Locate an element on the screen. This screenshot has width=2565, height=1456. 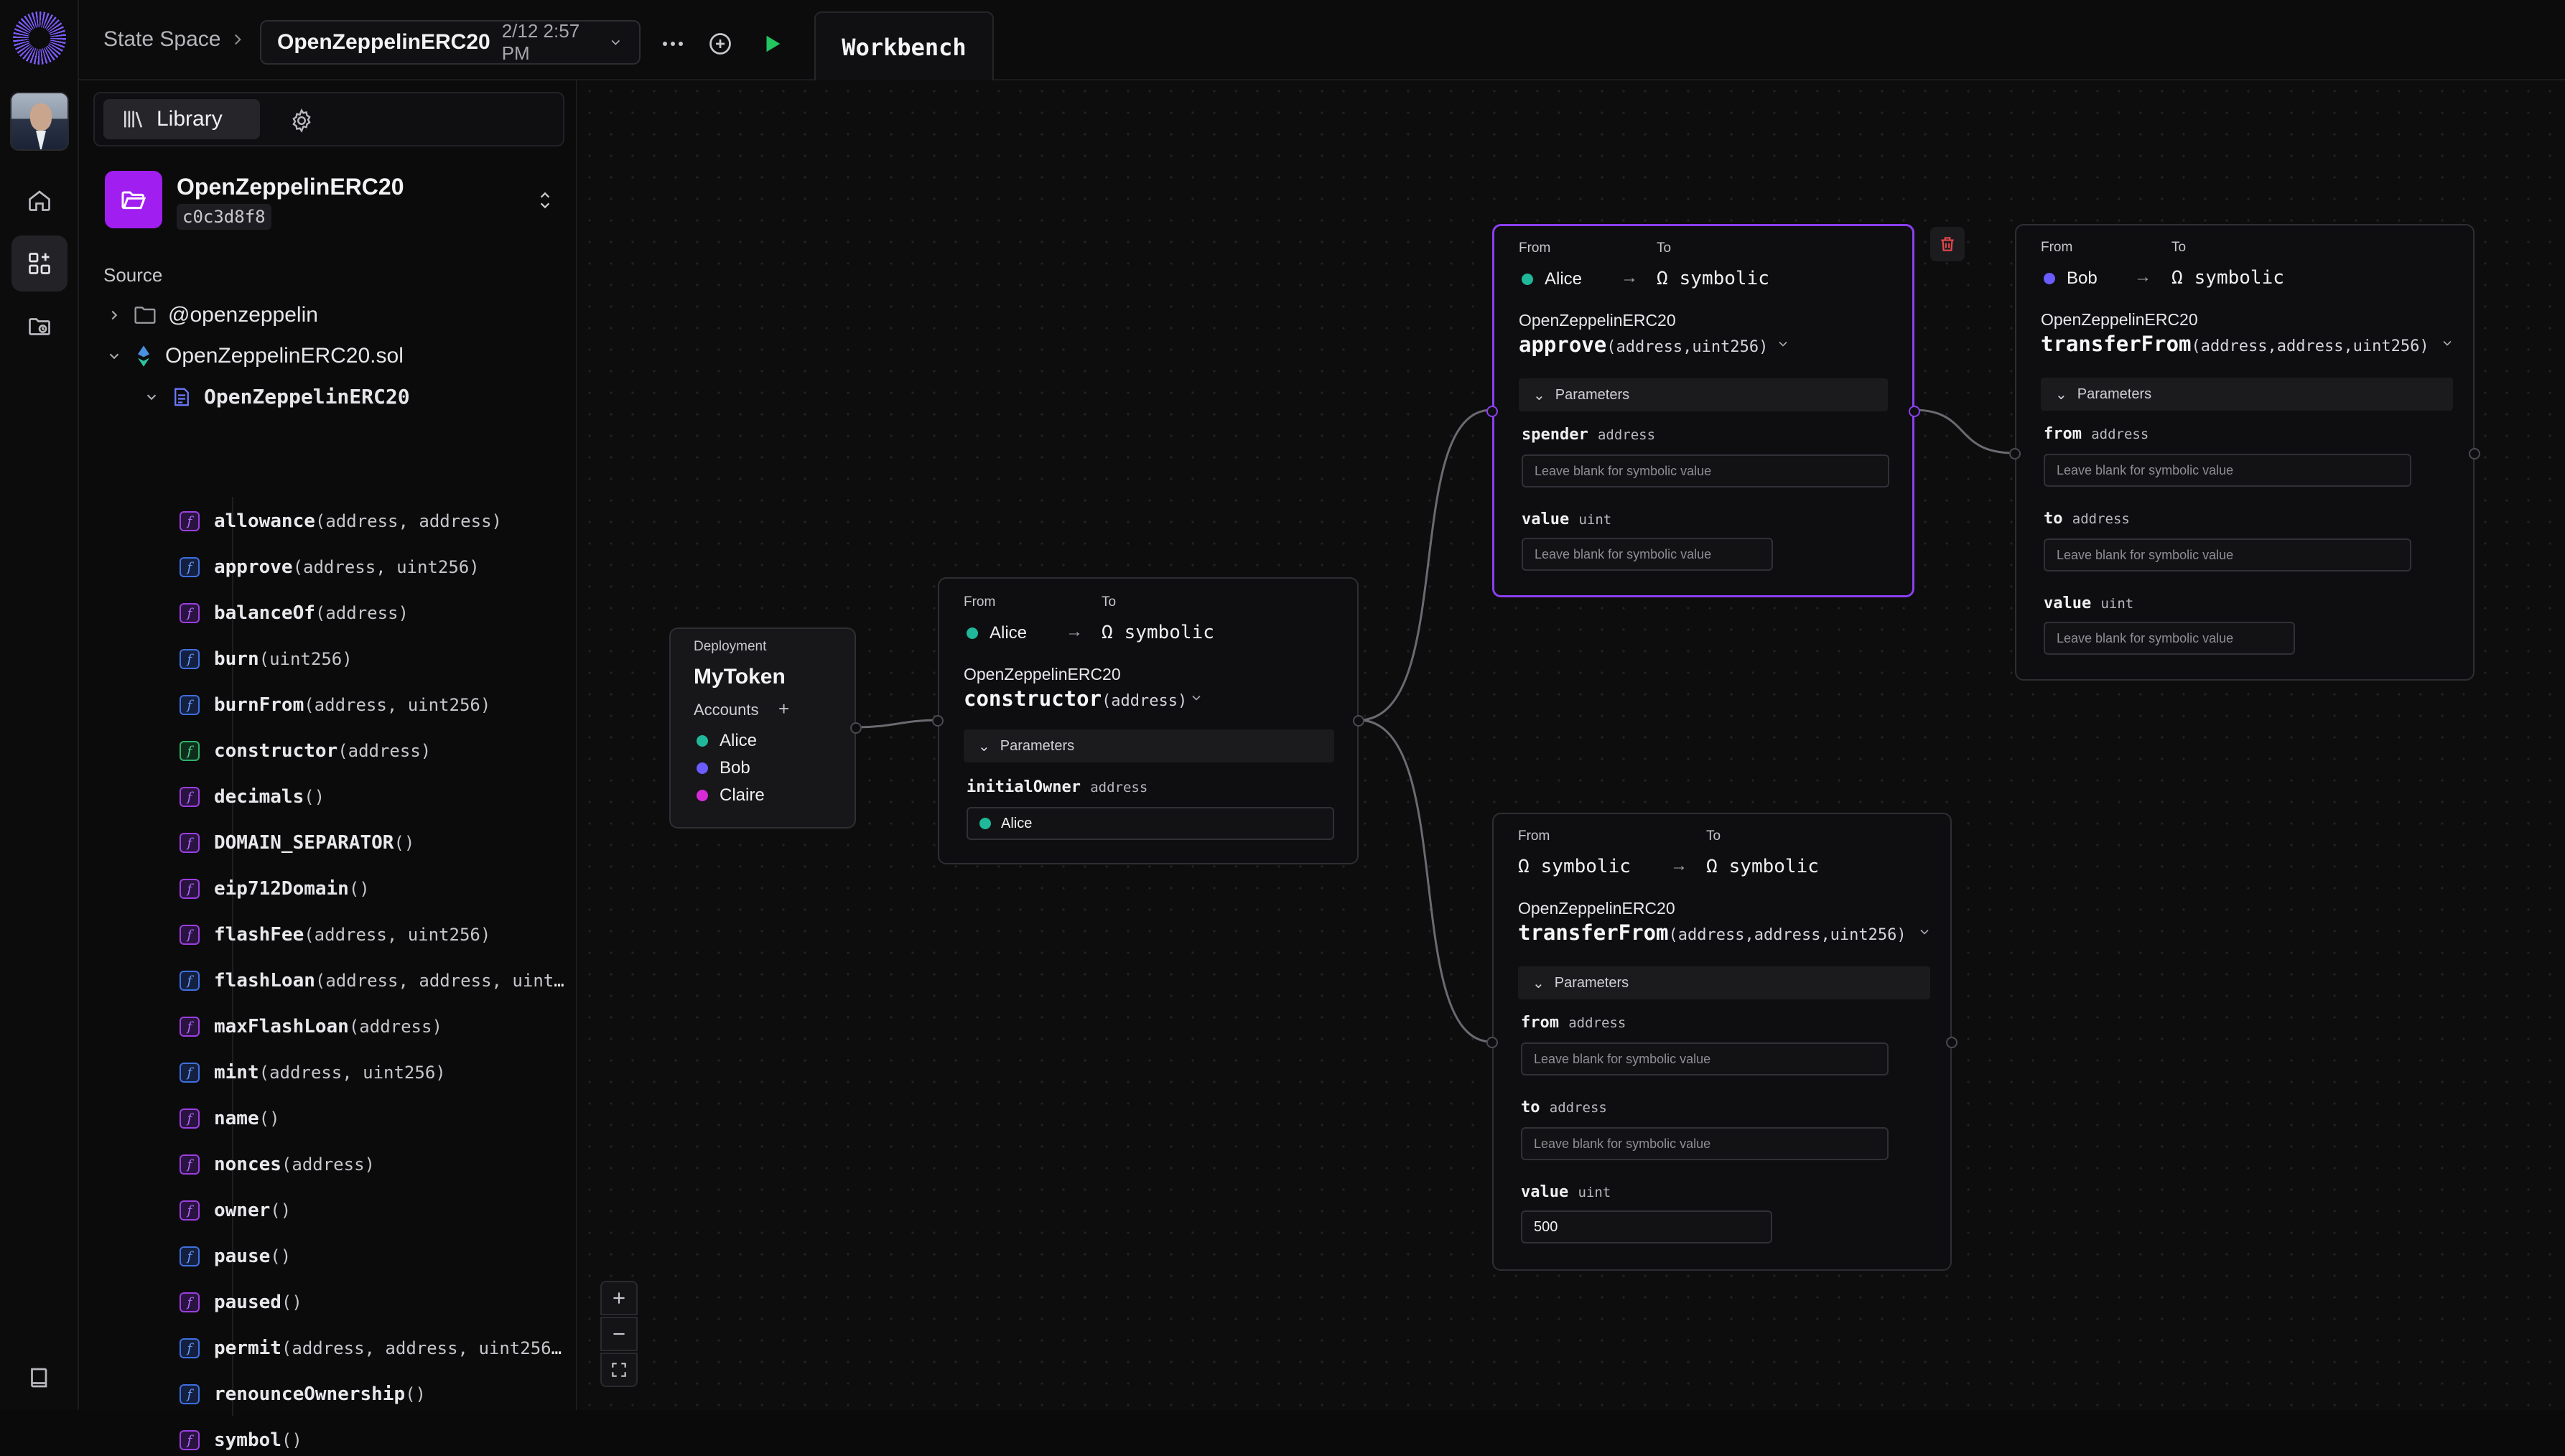
docs-book-icon is located at coordinates (39, 1378).